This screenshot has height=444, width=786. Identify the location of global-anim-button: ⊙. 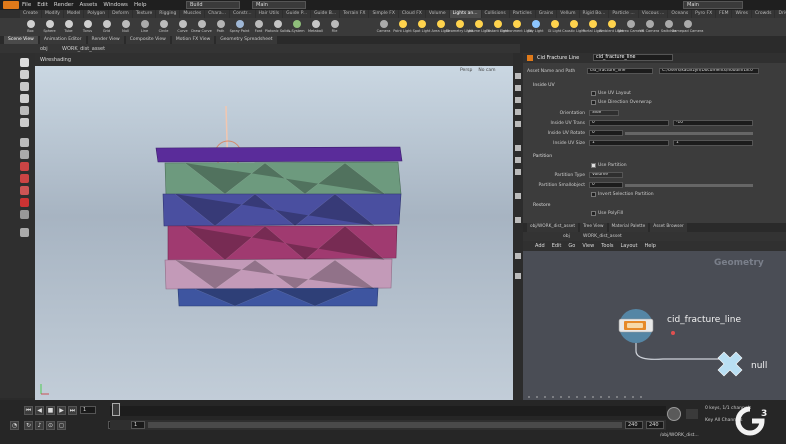
(50, 425).